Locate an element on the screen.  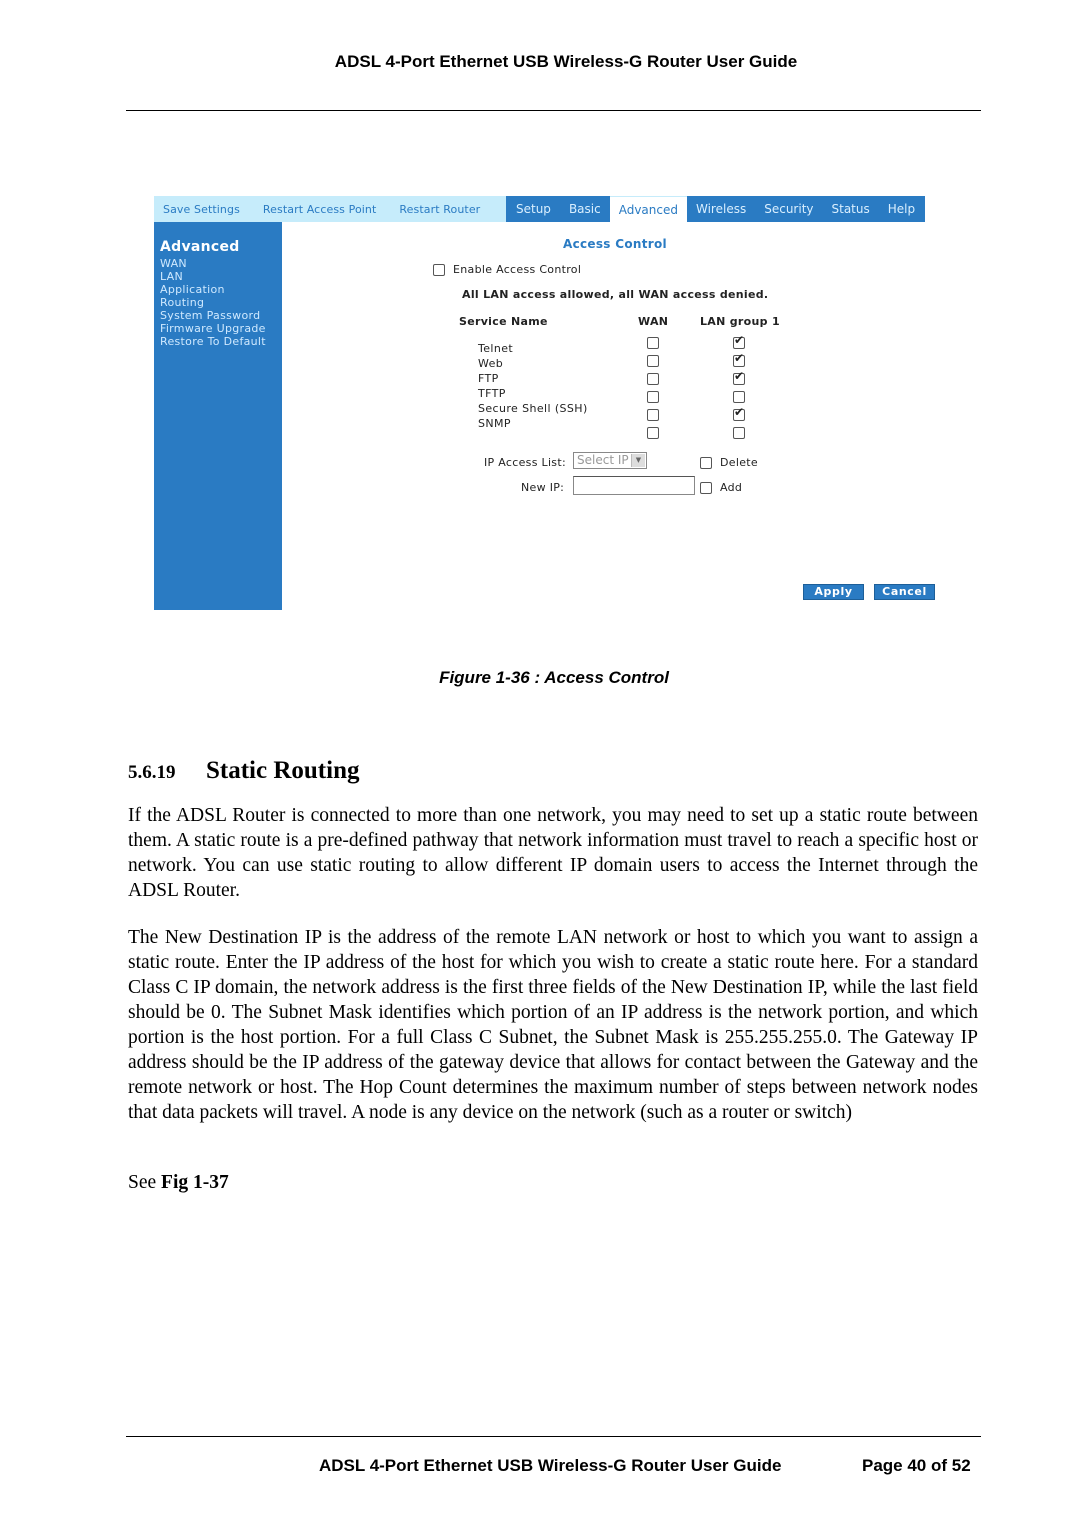
sidebar-item-system-password: System Password is located at coordinates (213, 315).